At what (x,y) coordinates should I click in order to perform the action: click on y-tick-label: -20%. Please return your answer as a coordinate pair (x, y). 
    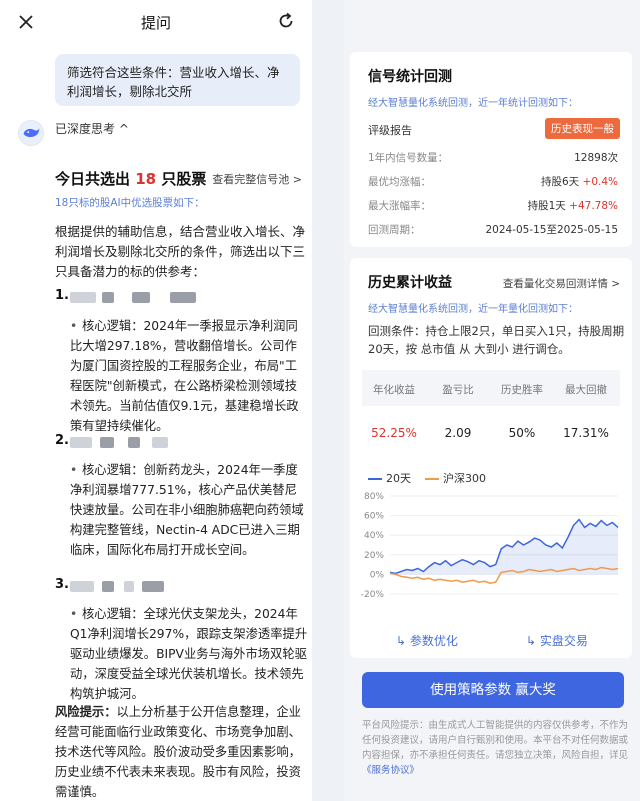
    Looking at the image, I should click on (373, 595).